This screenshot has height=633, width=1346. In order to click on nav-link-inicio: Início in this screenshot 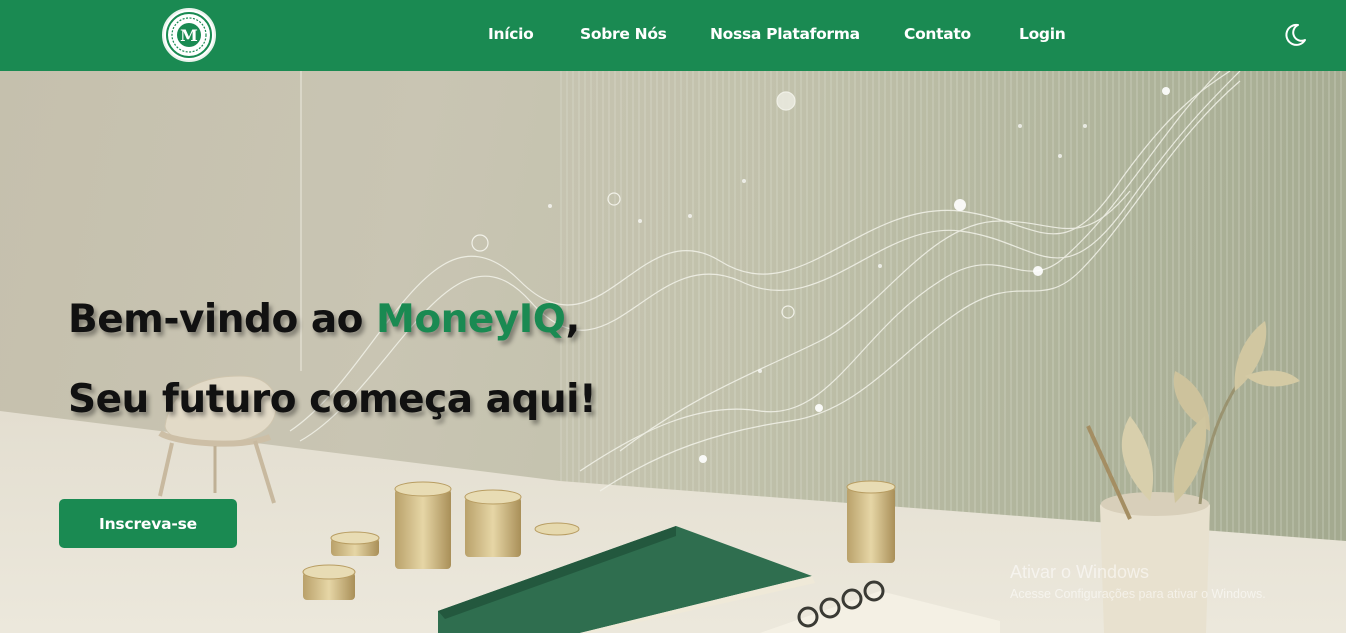, I will do `click(511, 34)`.